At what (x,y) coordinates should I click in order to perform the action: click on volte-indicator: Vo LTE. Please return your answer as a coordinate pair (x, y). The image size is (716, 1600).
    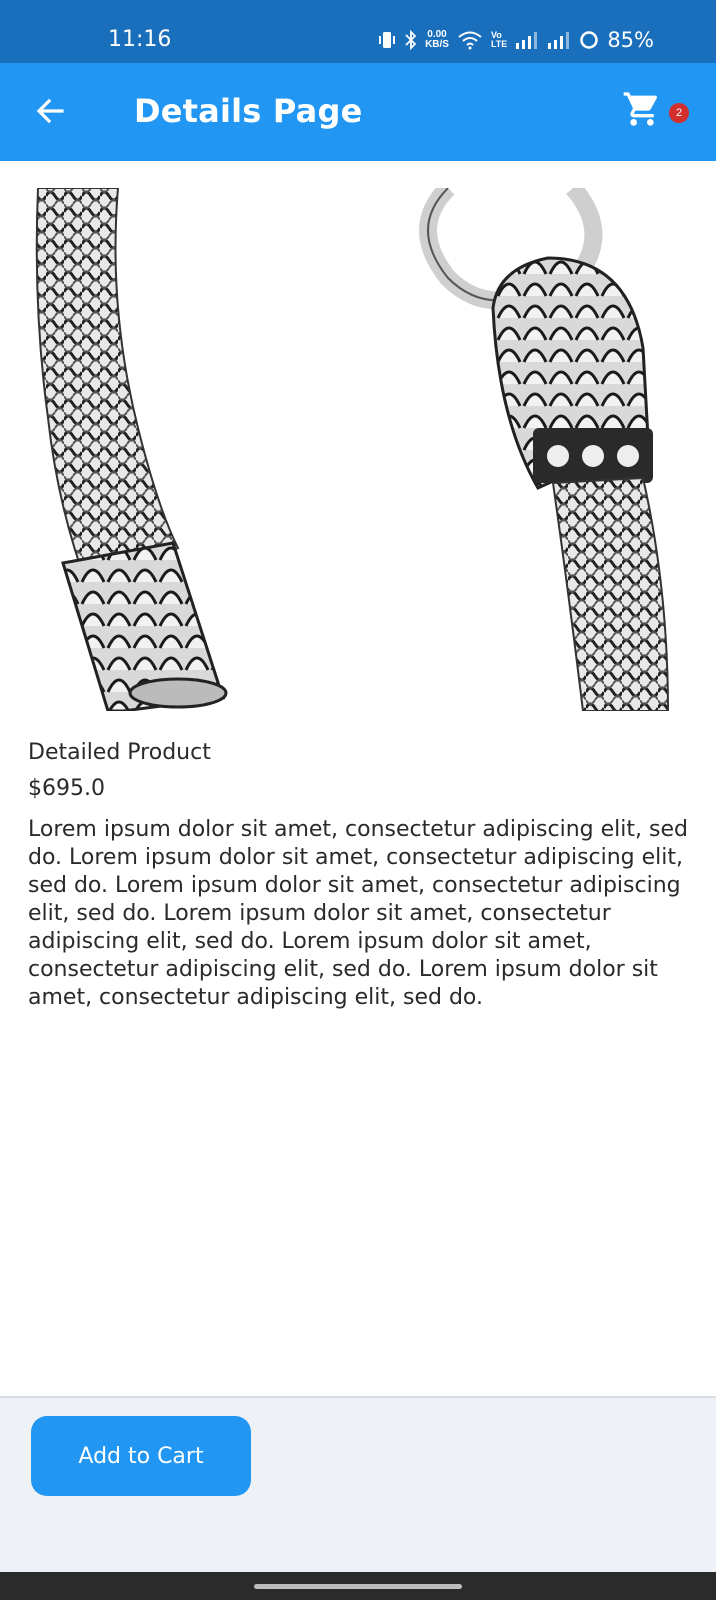
    Looking at the image, I should click on (499, 40).